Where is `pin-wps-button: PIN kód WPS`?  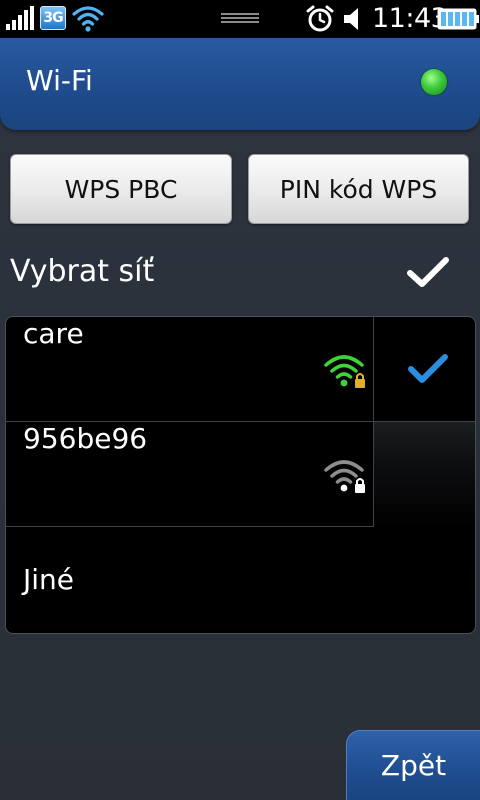 pin-wps-button: PIN kód WPS is located at coordinates (358, 189).